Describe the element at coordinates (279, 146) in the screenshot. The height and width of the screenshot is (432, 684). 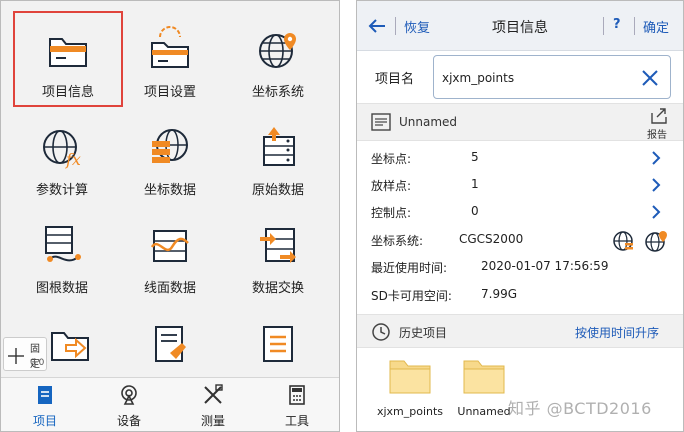
I see `document-list-icon` at that location.